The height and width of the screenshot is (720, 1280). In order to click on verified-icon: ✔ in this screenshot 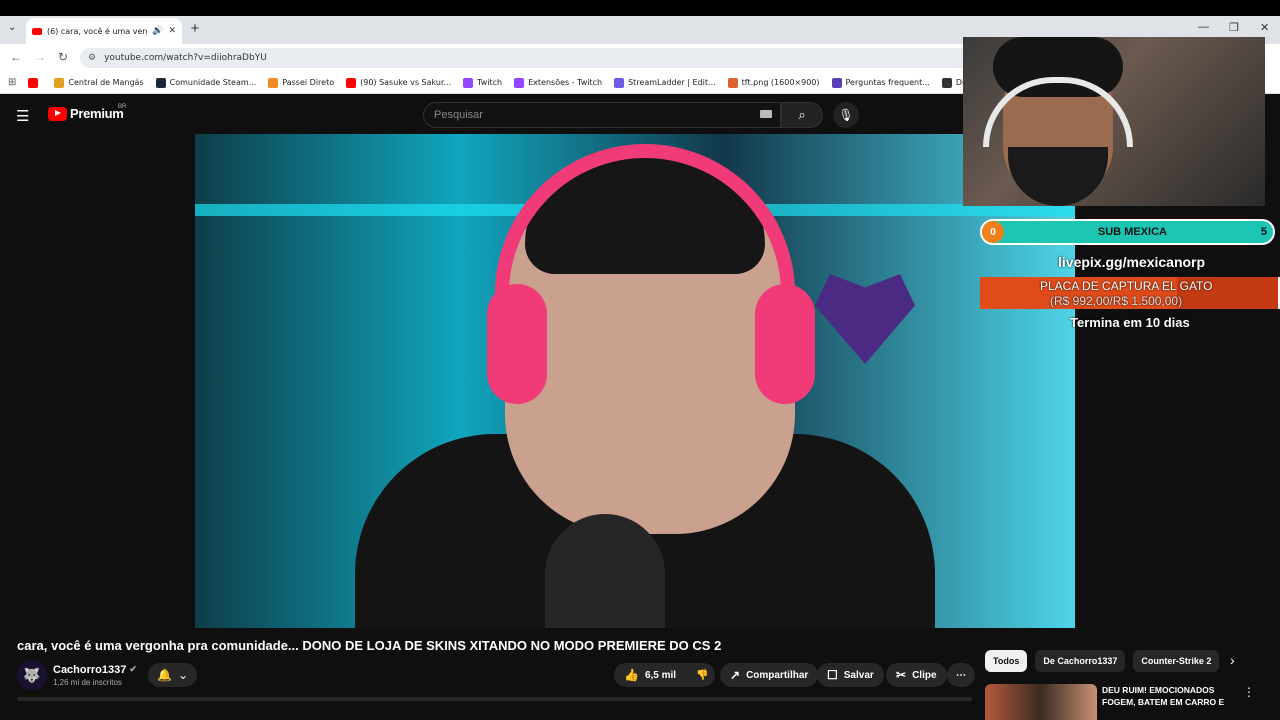, I will do `click(133, 669)`.